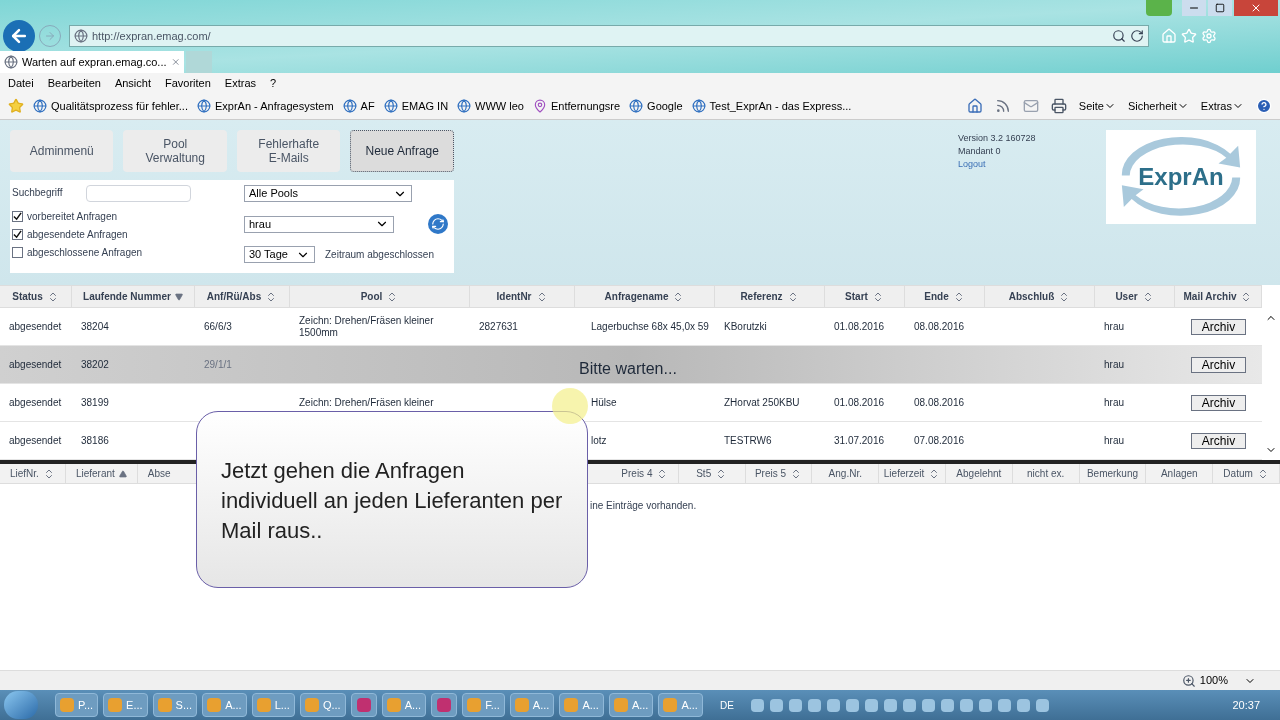 Image resolution: width=1280 pixels, height=720 pixels. I want to click on language-indicator: DE, so click(726, 705).